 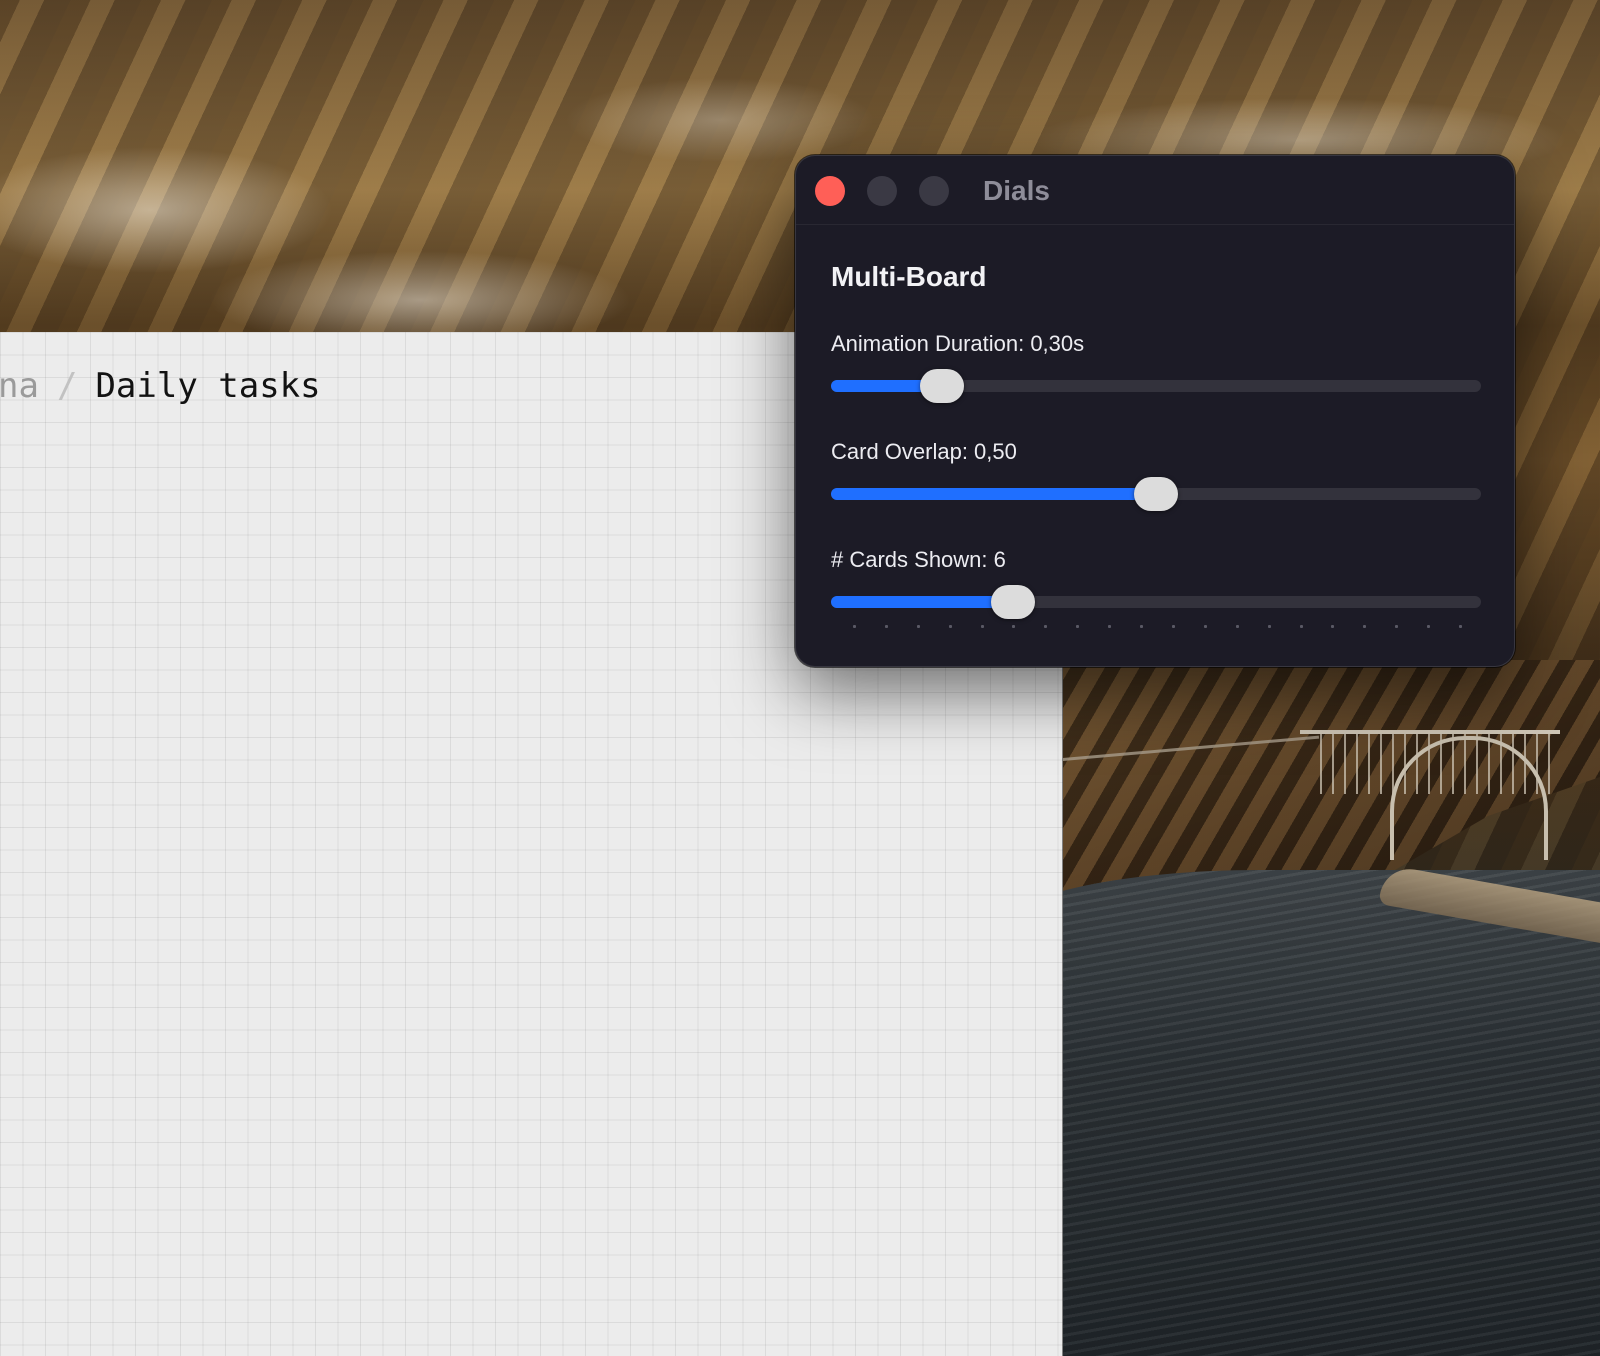 I want to click on slider-tick-marks, so click(x=1157, y=627).